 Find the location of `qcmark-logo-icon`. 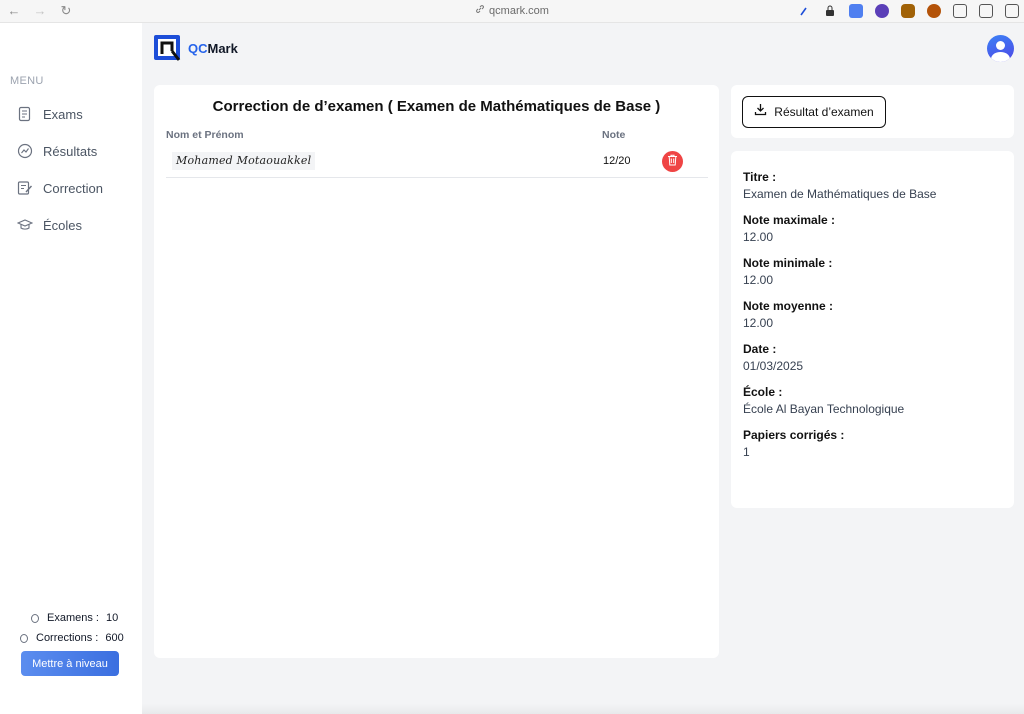

qcmark-logo-icon is located at coordinates (168, 48).